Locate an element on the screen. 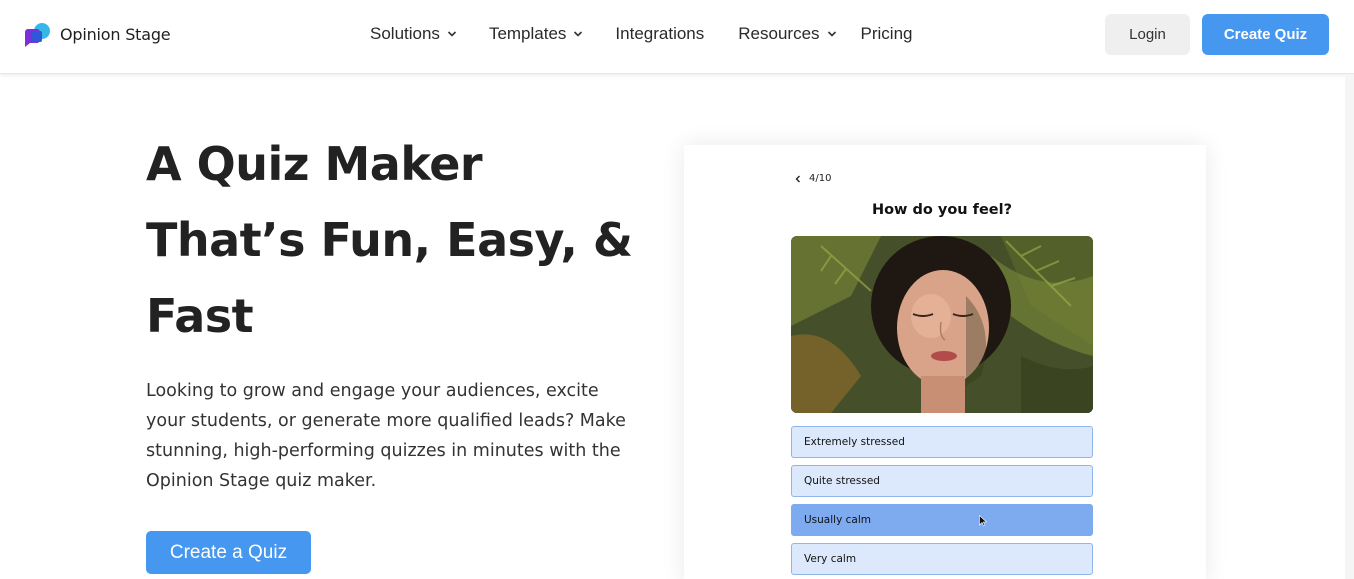 The width and height of the screenshot is (1354, 579). answer-label: Extremely stressed is located at coordinates (854, 442).